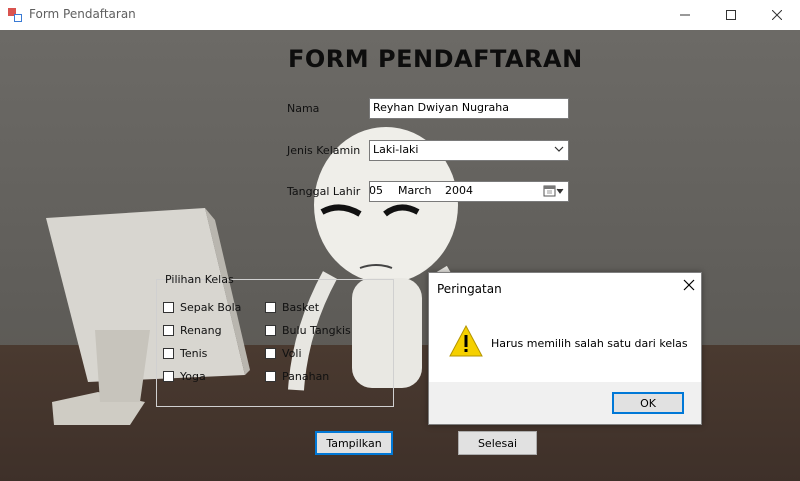 This screenshot has width=800, height=481. I want to click on checkbox-renang: Renang, so click(192, 330).